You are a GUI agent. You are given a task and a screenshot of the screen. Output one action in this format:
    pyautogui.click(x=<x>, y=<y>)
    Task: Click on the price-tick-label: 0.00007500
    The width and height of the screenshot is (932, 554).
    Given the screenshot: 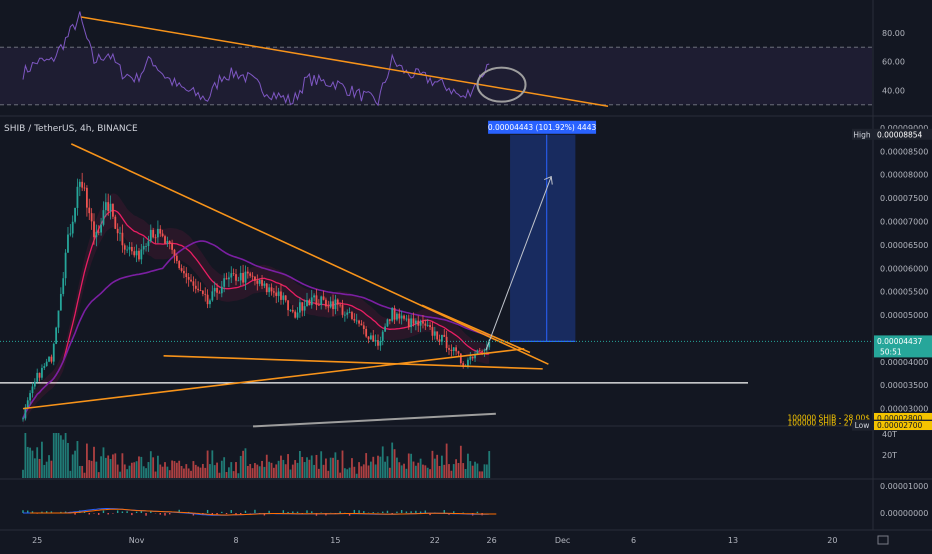 What is the action you would take?
    pyautogui.click(x=904, y=198)
    